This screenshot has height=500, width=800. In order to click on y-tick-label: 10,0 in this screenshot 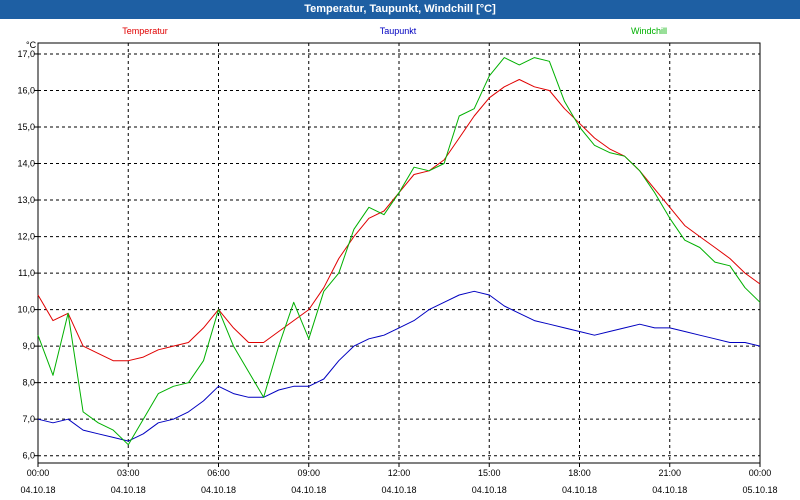, I will do `click(26, 310)`.